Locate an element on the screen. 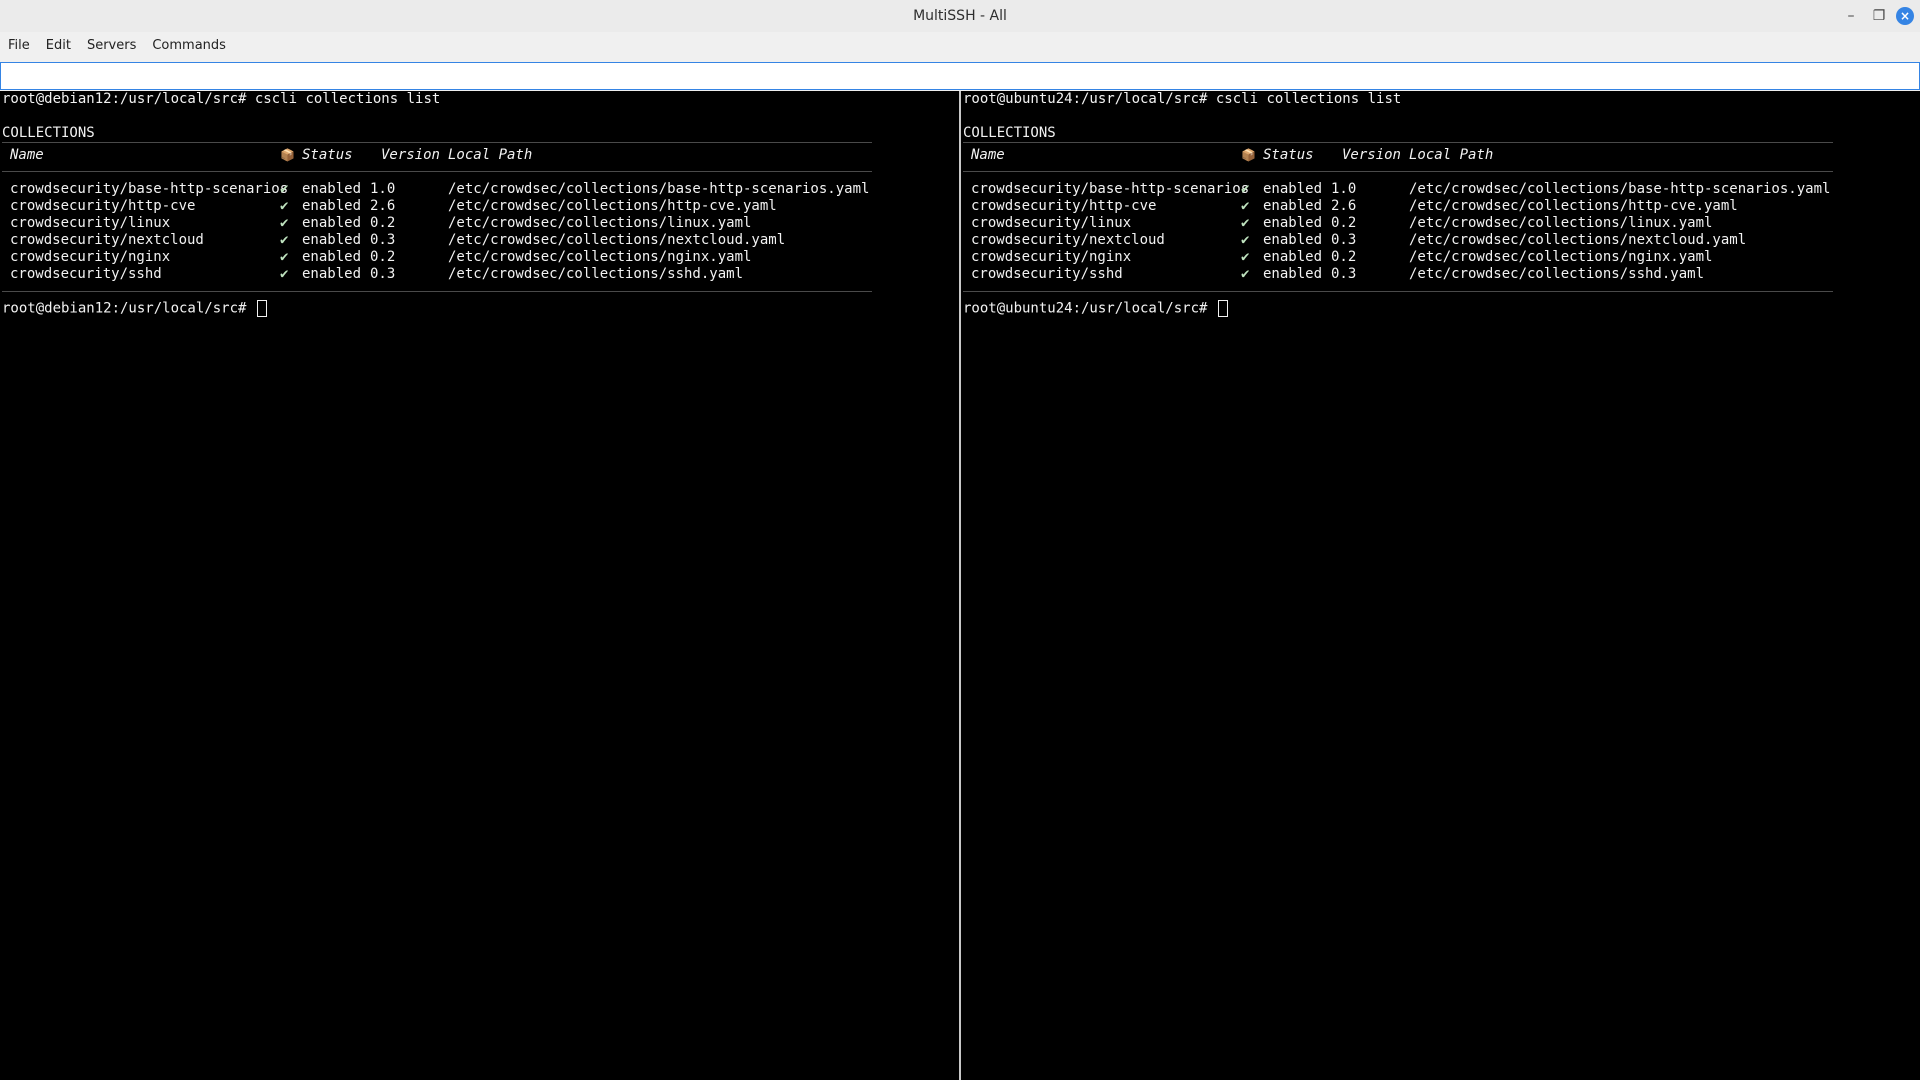 Image resolution: width=1920 pixels, height=1080 pixels. menu-servers: Servers is located at coordinates (111, 46).